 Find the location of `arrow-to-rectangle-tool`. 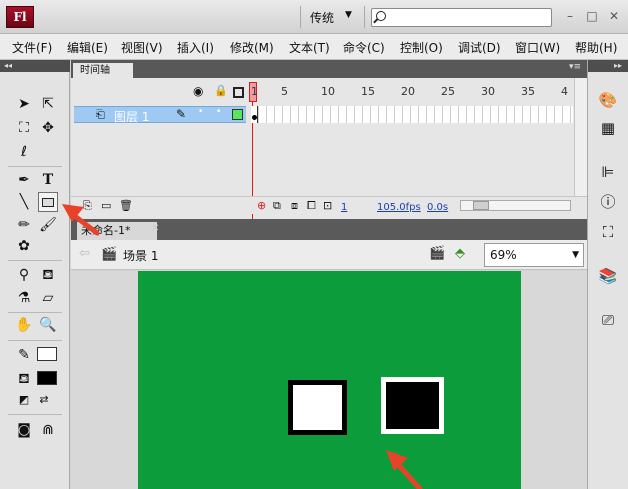

arrow-to-rectangle-tool is located at coordinates (81, 220).